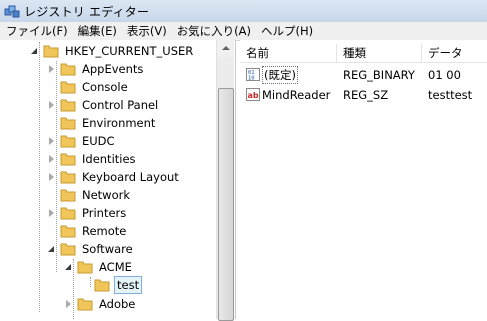 This screenshot has width=487, height=321. What do you see at coordinates (105, 87) in the screenshot?
I see `tree-node-label: Console` at bounding box center [105, 87].